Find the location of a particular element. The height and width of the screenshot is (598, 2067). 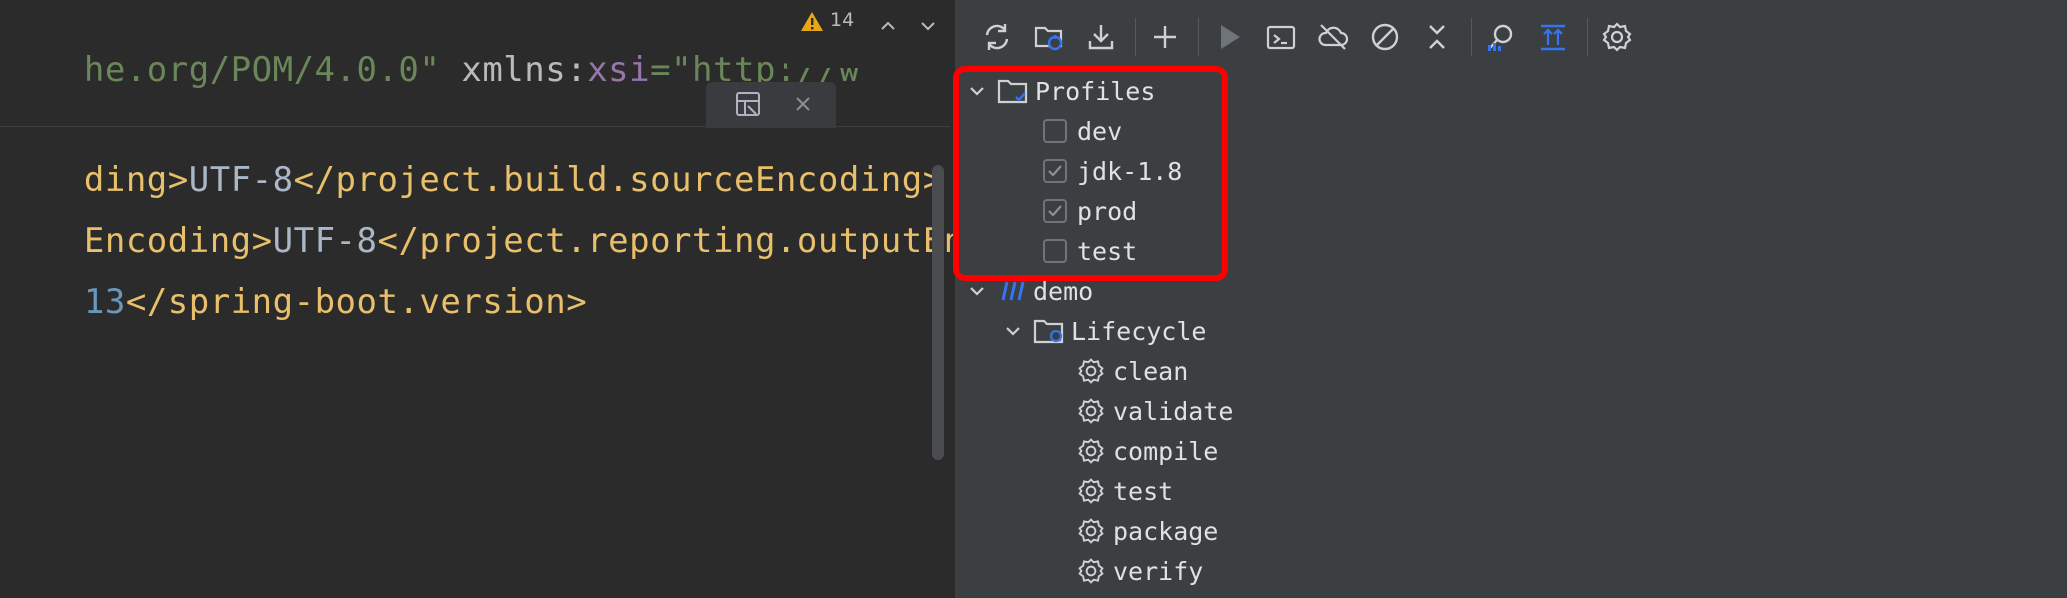

reader-mode-tab is located at coordinates (771, 105).